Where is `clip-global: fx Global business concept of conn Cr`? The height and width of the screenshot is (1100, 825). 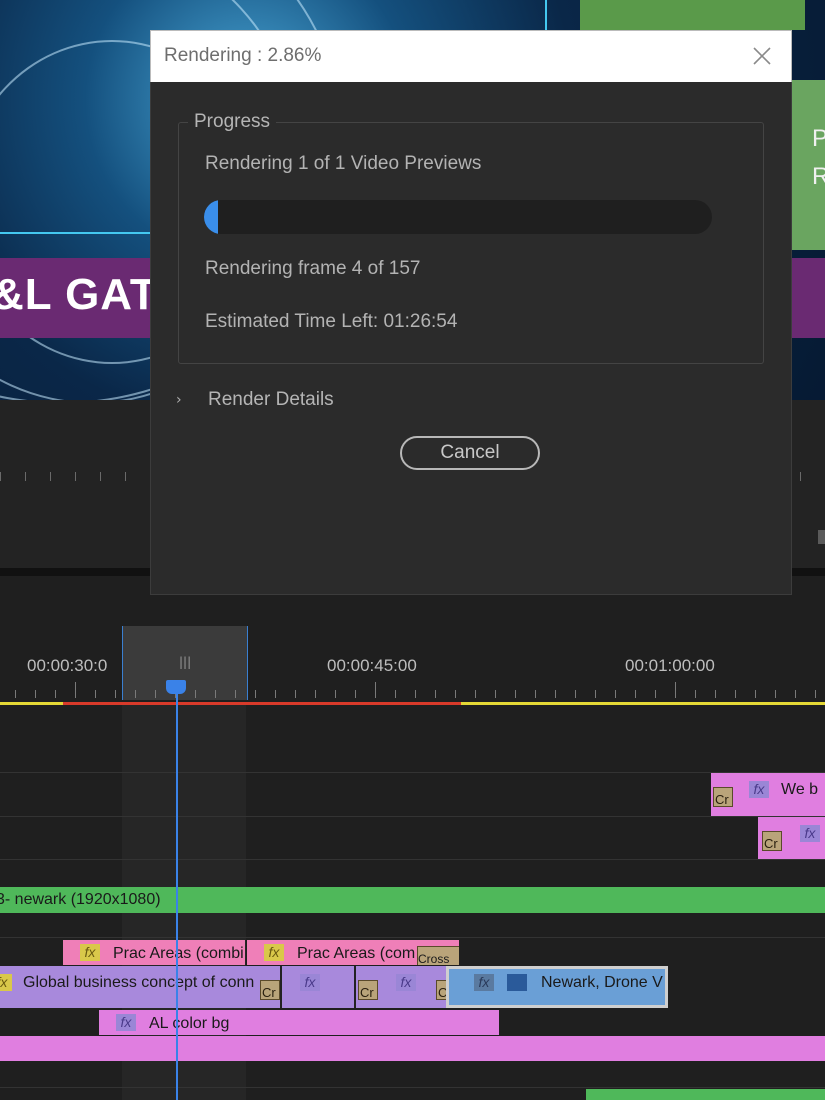
clip-global: fx Global business concept of conn Cr is located at coordinates (140, 987).